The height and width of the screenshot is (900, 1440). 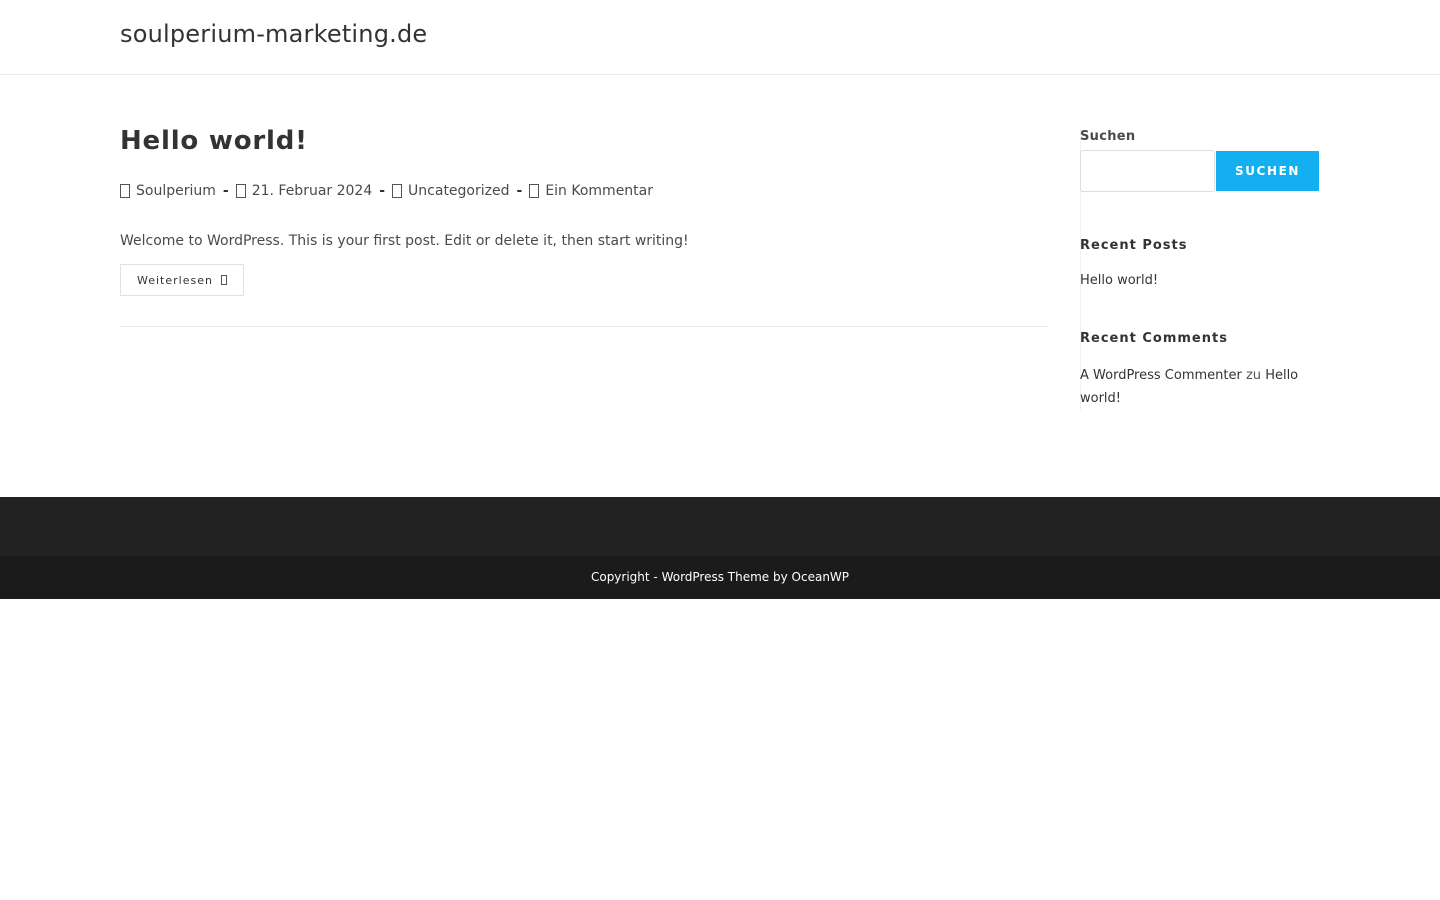 I want to click on site-title-link: soulperium-marketing.de, so click(x=273, y=34).